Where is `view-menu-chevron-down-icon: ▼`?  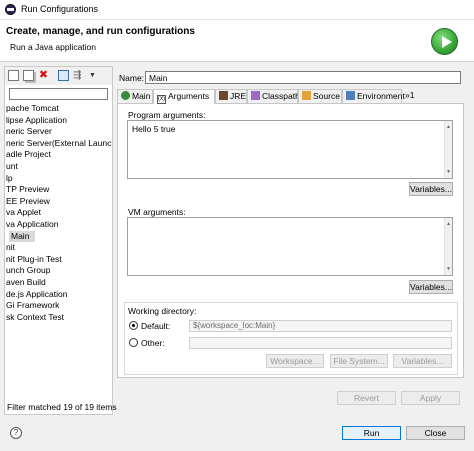
view-menu-chevron-down-icon: ▼ is located at coordinates (93, 75).